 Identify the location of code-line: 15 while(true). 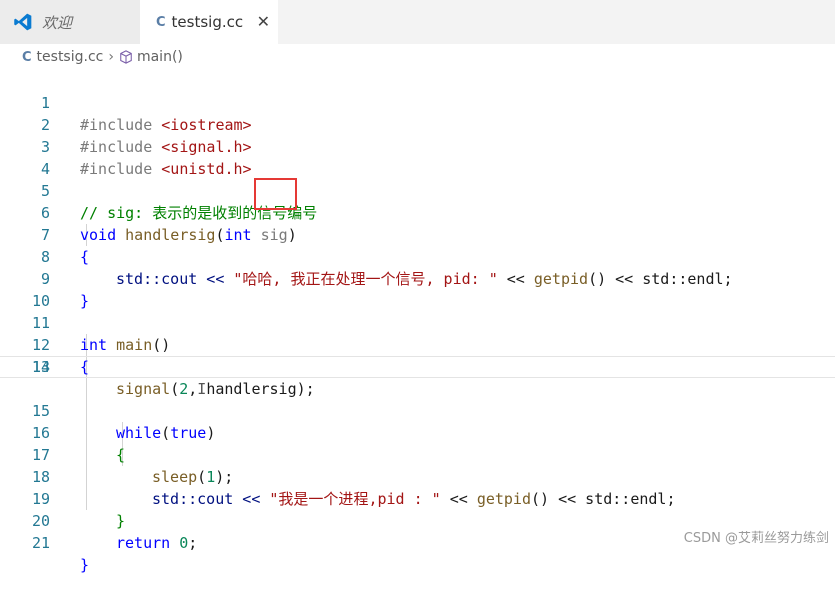
(417, 410).